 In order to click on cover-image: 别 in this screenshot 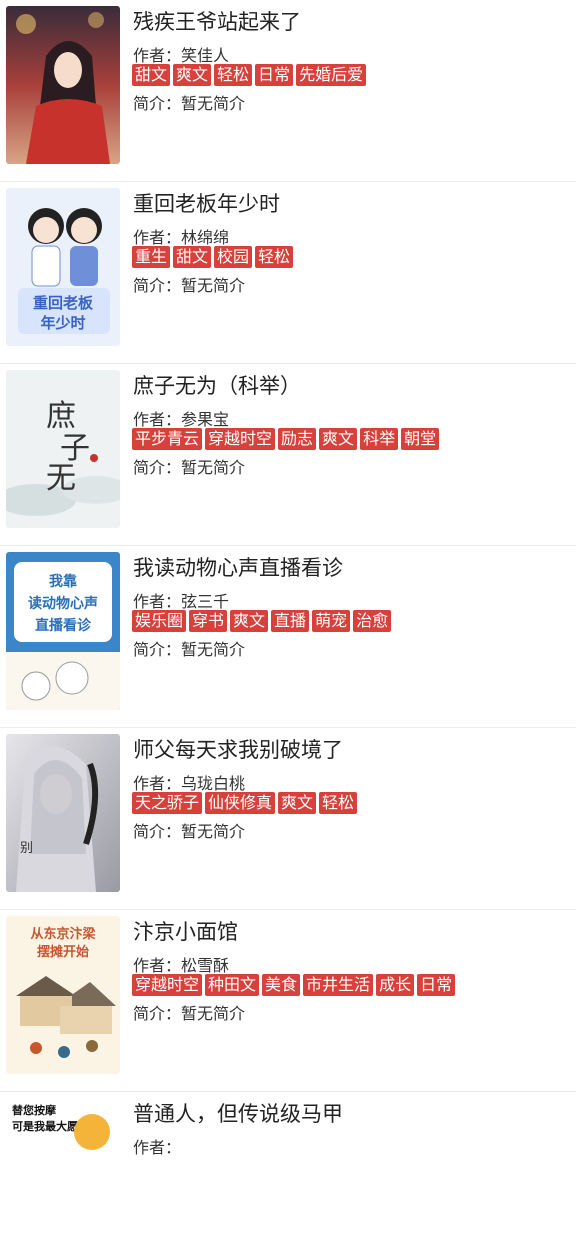, I will do `click(63, 813)`.